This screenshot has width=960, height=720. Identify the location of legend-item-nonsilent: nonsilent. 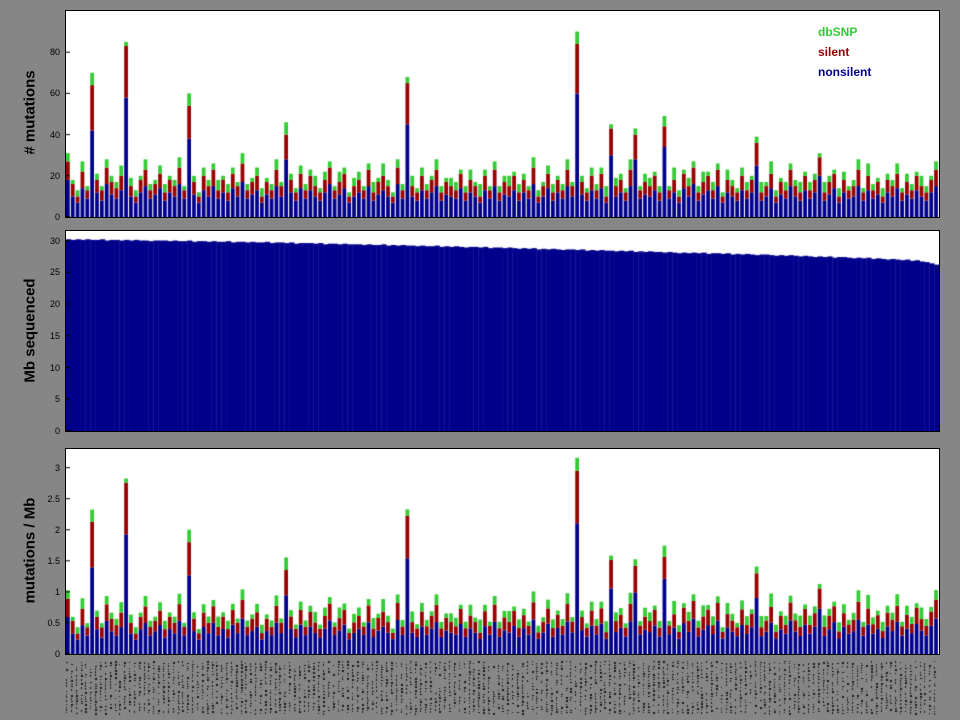
(845, 72).